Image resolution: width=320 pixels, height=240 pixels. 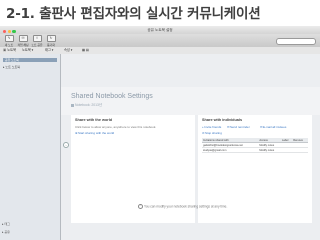 What do you see at coordinates (6, 232) in the screenshot?
I see `sidebar-item-shared: ▸ 공유` at bounding box center [6, 232].